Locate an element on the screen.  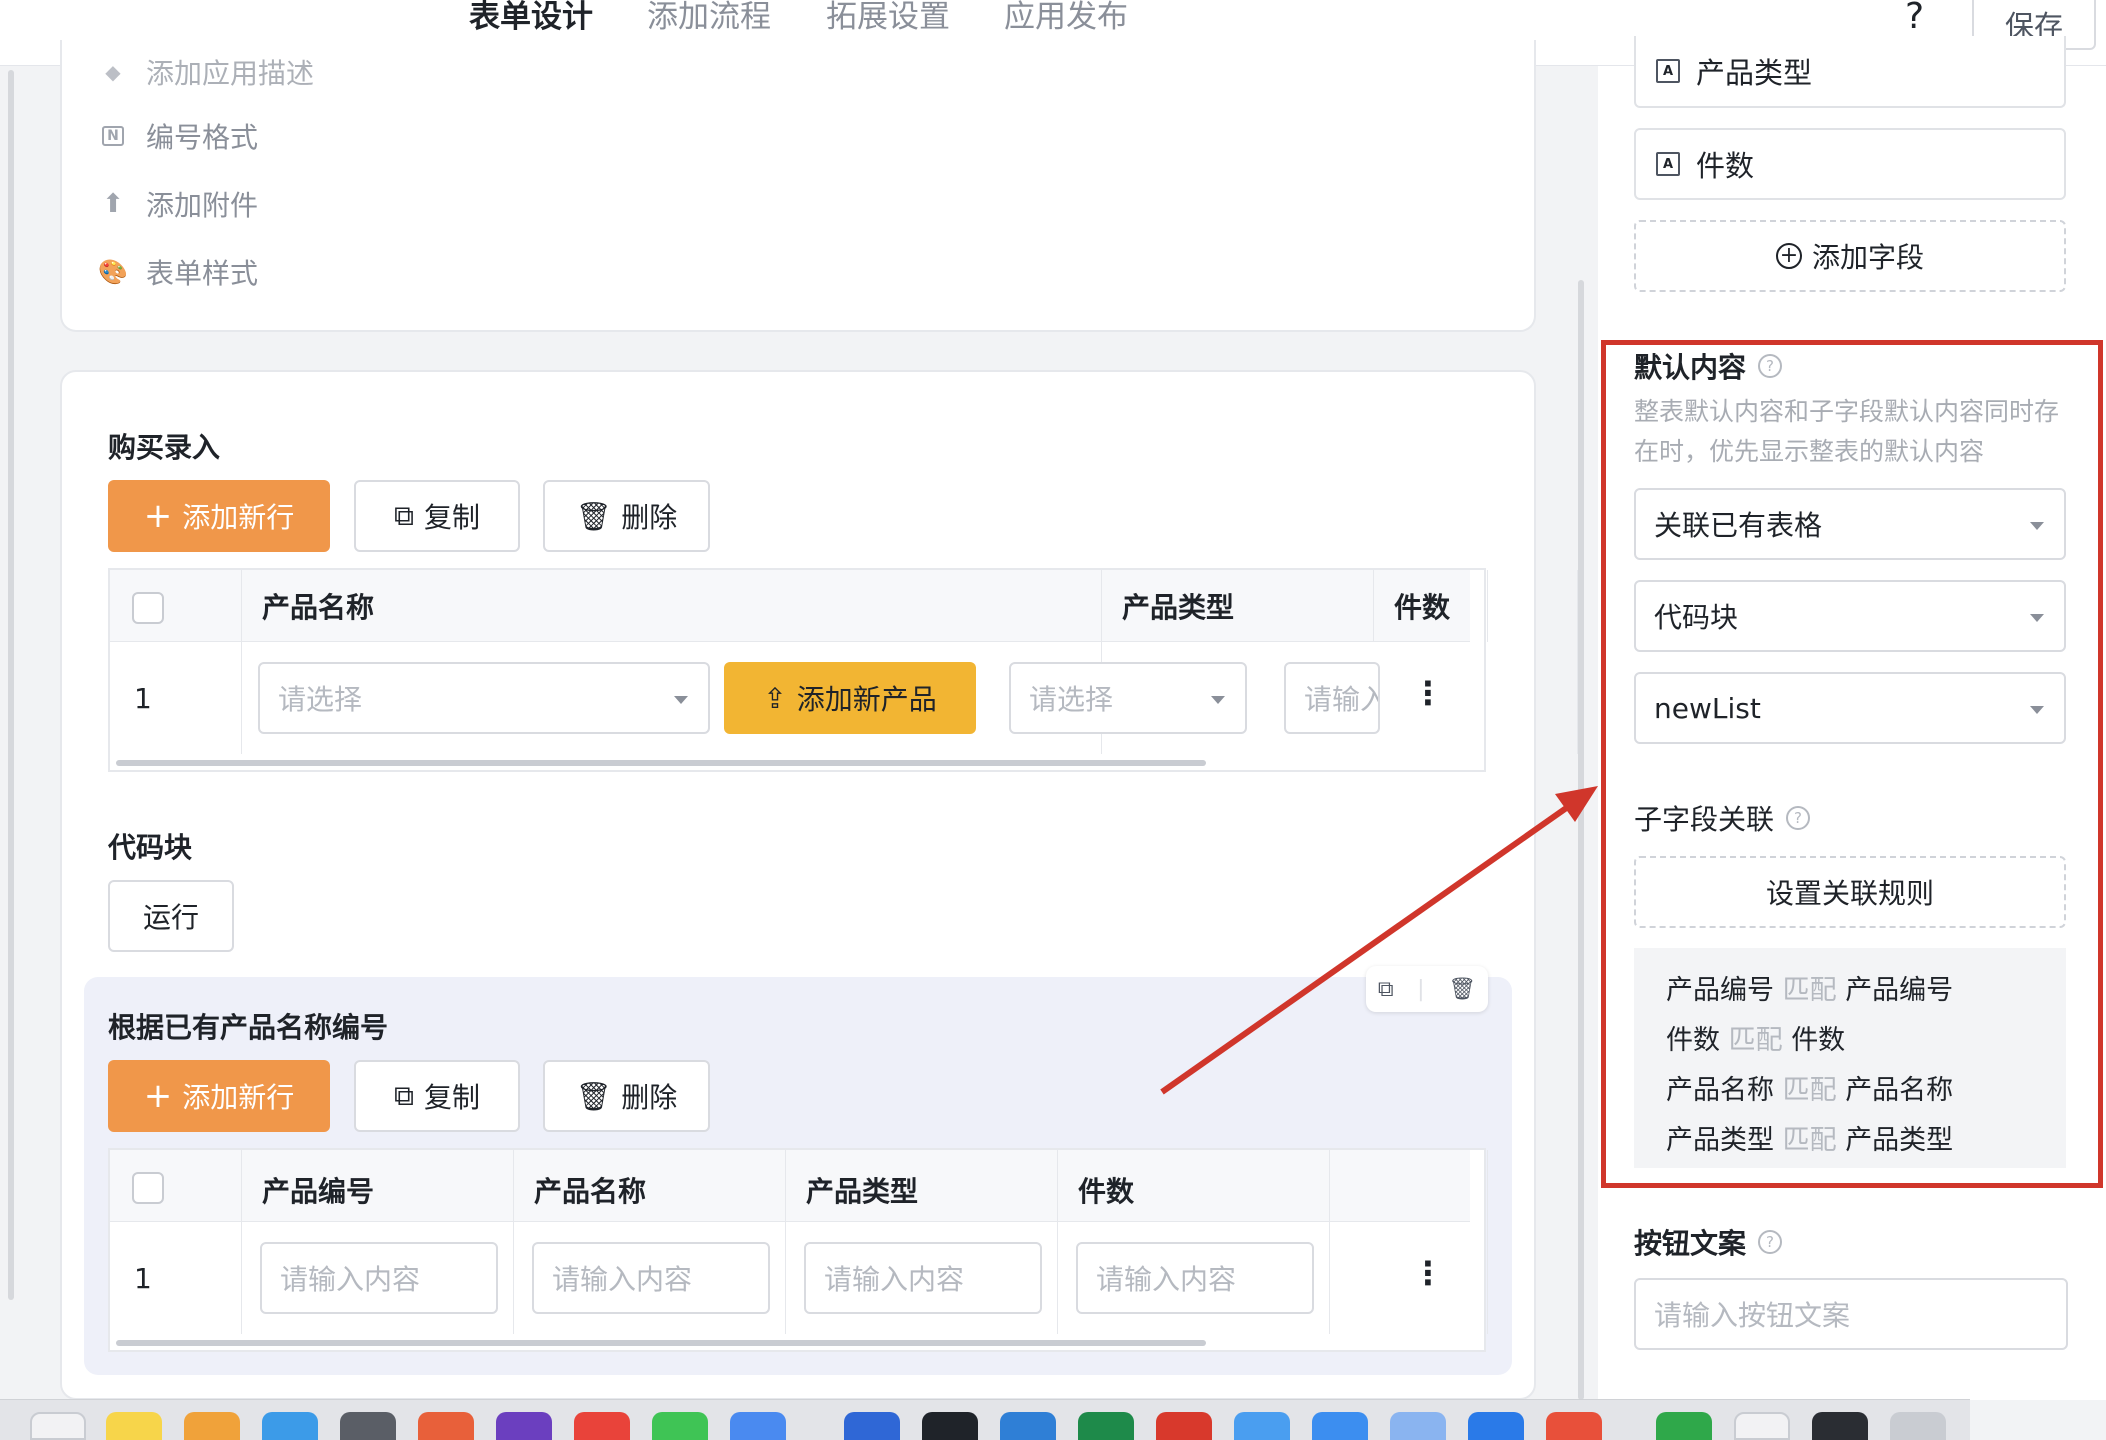
sheets-icon is located at coordinates (1684, 1426).